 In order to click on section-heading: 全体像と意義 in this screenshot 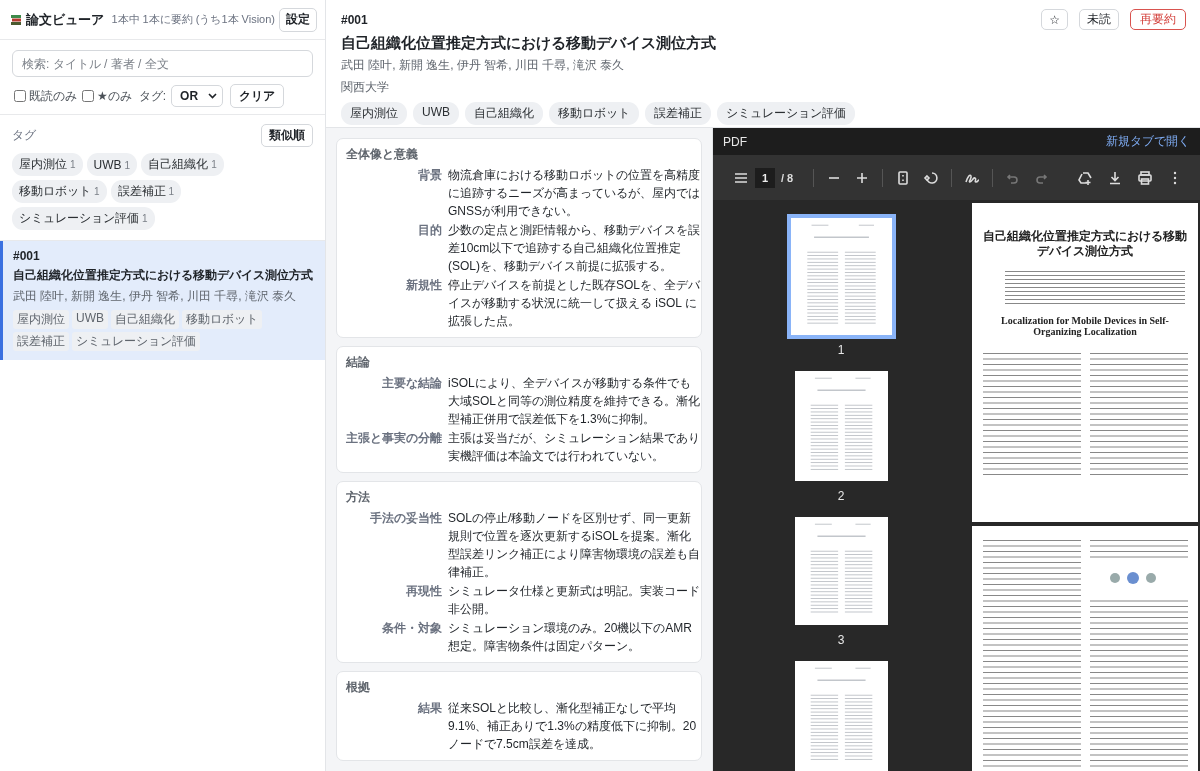, I will do `click(382, 154)`.